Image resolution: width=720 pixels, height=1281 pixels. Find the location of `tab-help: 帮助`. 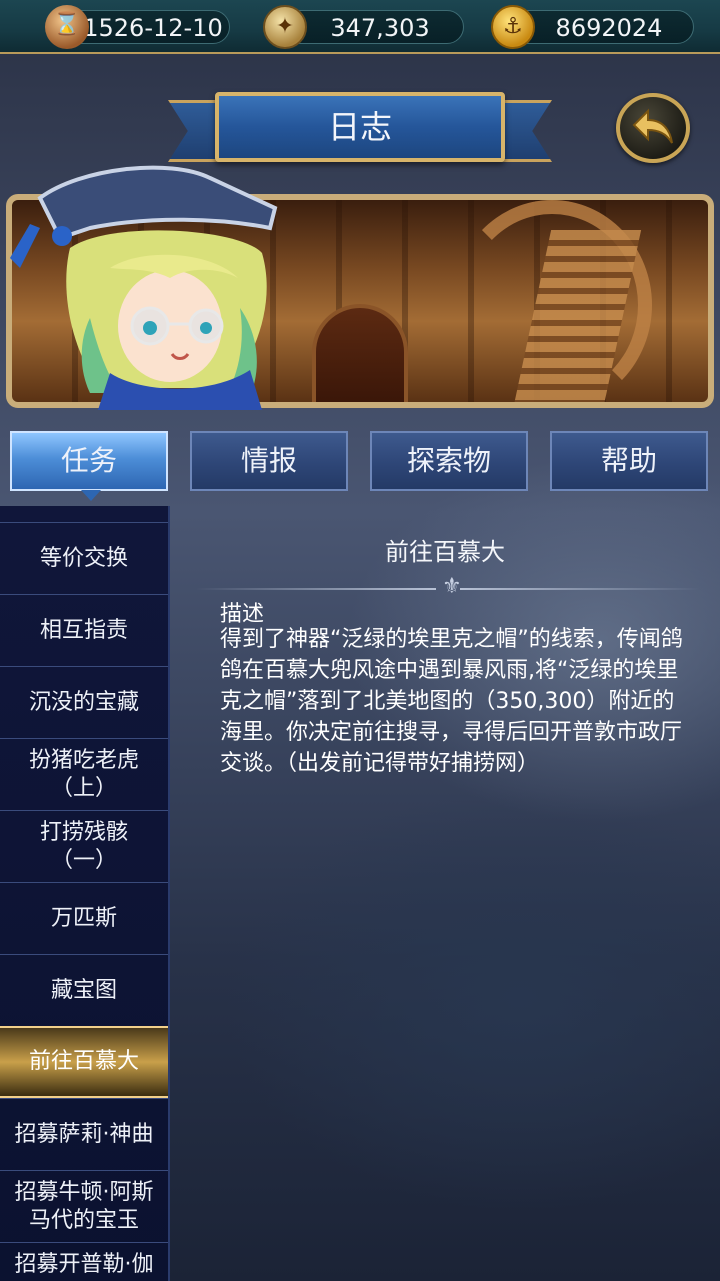

tab-help: 帮助 is located at coordinates (629, 461).